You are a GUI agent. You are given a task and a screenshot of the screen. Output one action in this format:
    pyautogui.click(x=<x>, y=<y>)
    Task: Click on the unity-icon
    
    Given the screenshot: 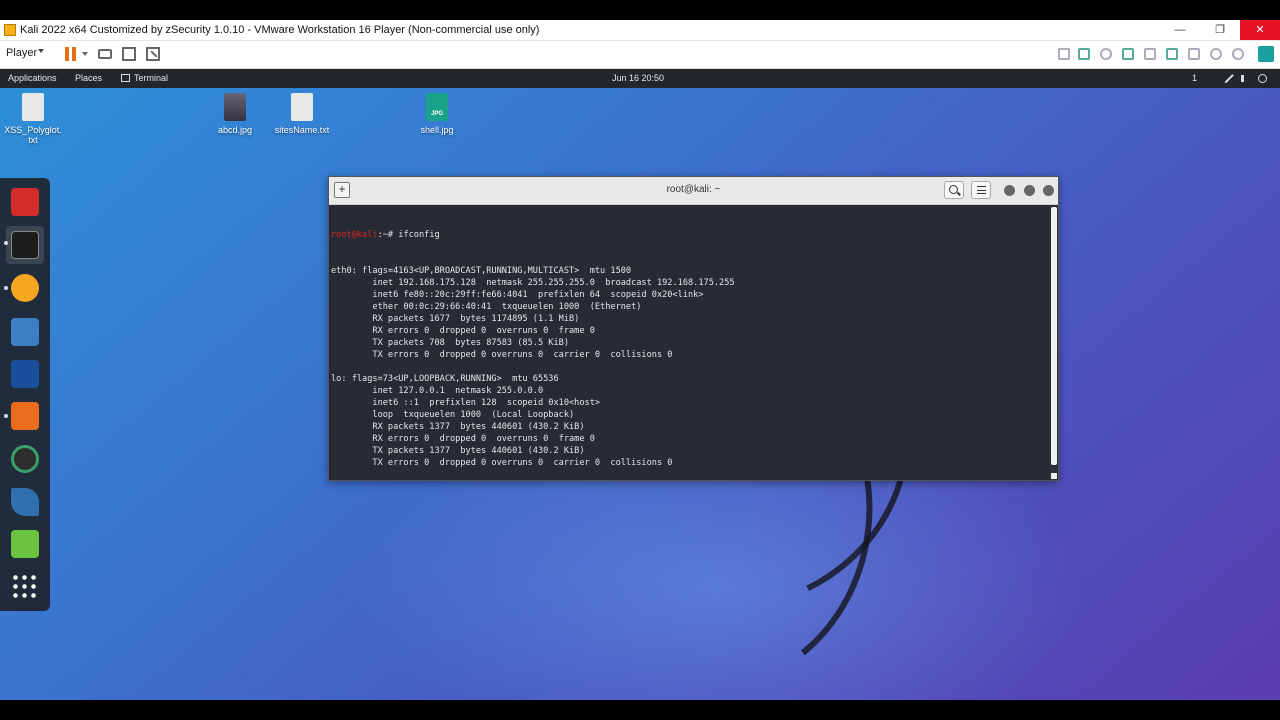 What is the action you would take?
    pyautogui.click(x=153, y=54)
    